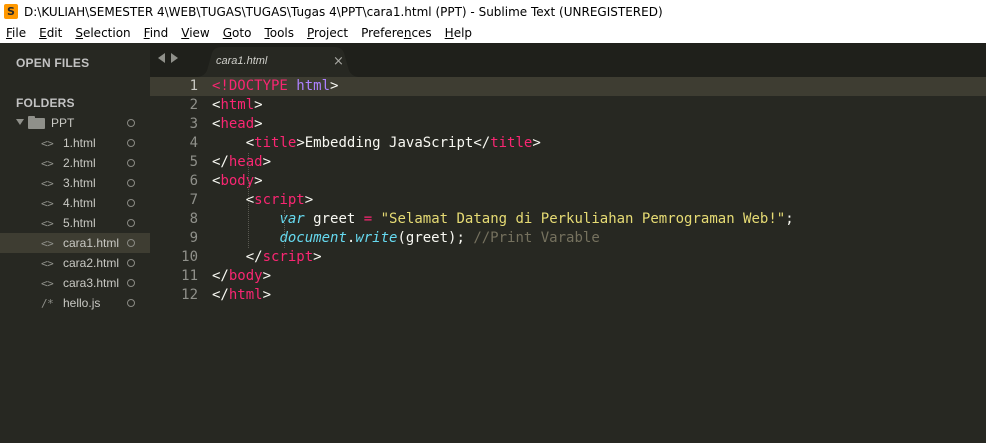 The image size is (986, 443). Describe the element at coordinates (406, 238) in the screenshot. I see `code-line: document.write(greet); //Print Varable` at that location.